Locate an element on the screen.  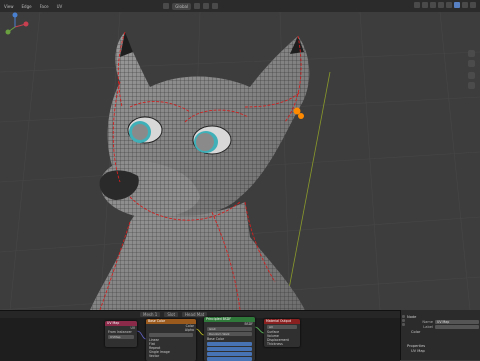
node-tex-image-field is located at coordinates (171, 335).